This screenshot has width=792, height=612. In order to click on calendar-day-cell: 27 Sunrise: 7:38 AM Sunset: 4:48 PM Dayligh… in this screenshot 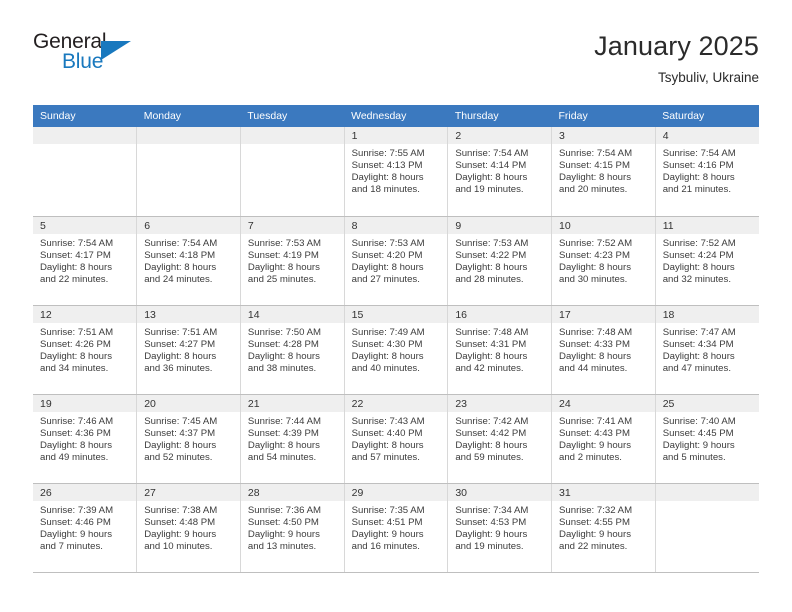, I will do `click(188, 528)`.